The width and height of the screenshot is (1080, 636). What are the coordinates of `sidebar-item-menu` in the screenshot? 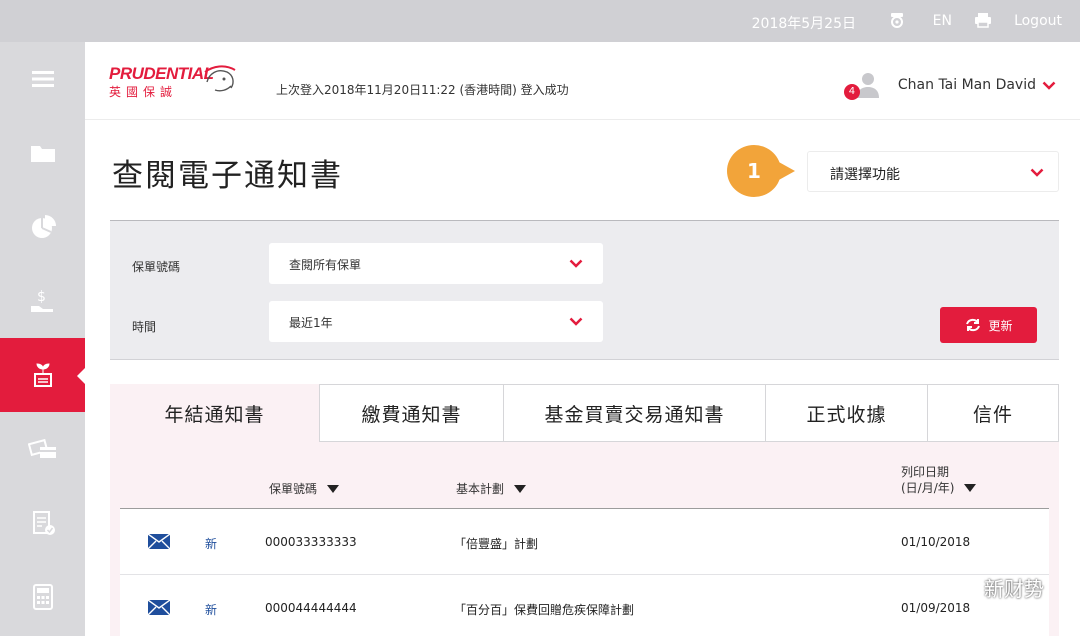 It's located at (42, 79).